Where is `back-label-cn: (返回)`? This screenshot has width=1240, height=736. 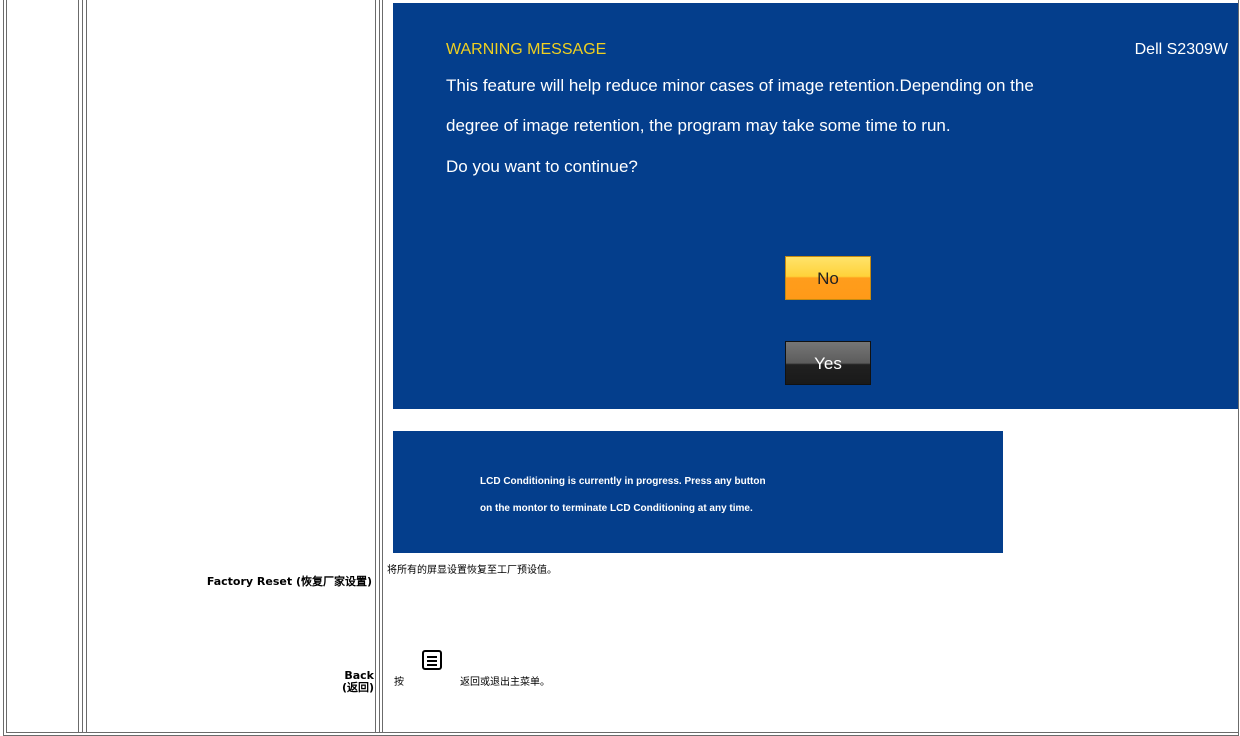 back-label-cn: (返回) is located at coordinates (357, 687).